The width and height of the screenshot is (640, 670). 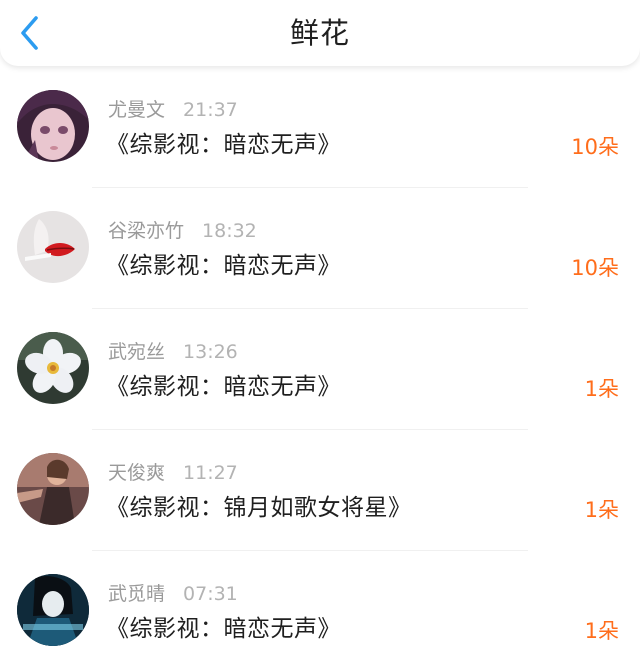 I want to click on item-meta: 尤曼文 21:37, so click(x=173, y=110).